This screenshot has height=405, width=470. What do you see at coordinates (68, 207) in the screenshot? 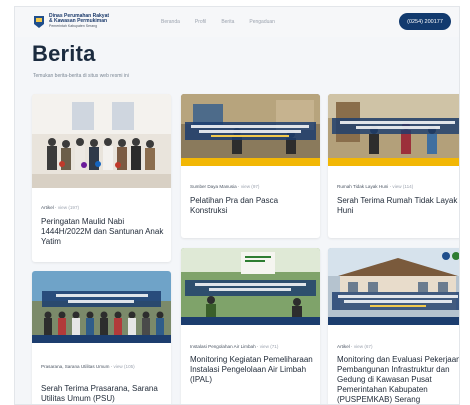
I see `view-count: view (197)` at bounding box center [68, 207].